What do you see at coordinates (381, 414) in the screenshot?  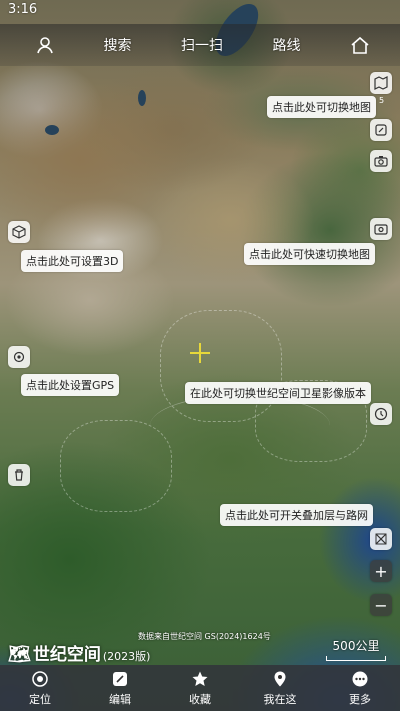 I see `history-icon` at bounding box center [381, 414].